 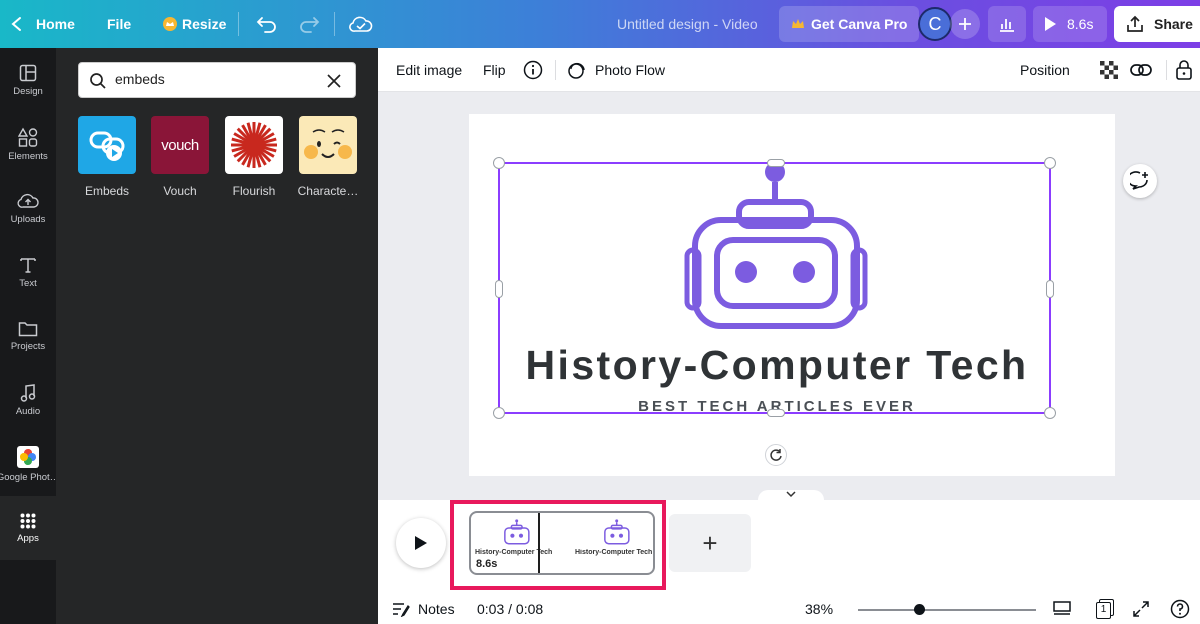 I want to click on app-tile-vouch: vouch Vouch, so click(x=180, y=157).